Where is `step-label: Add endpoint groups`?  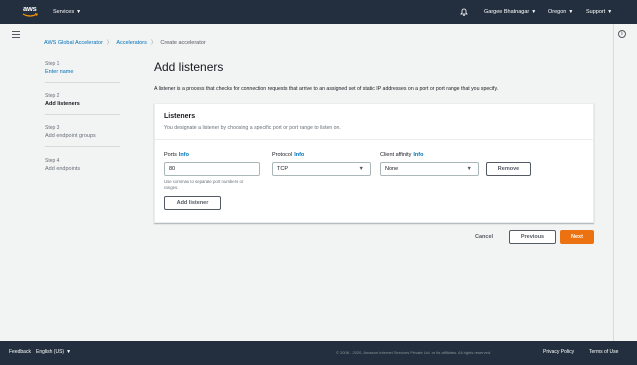
step-label: Add endpoint groups is located at coordinates (70, 136).